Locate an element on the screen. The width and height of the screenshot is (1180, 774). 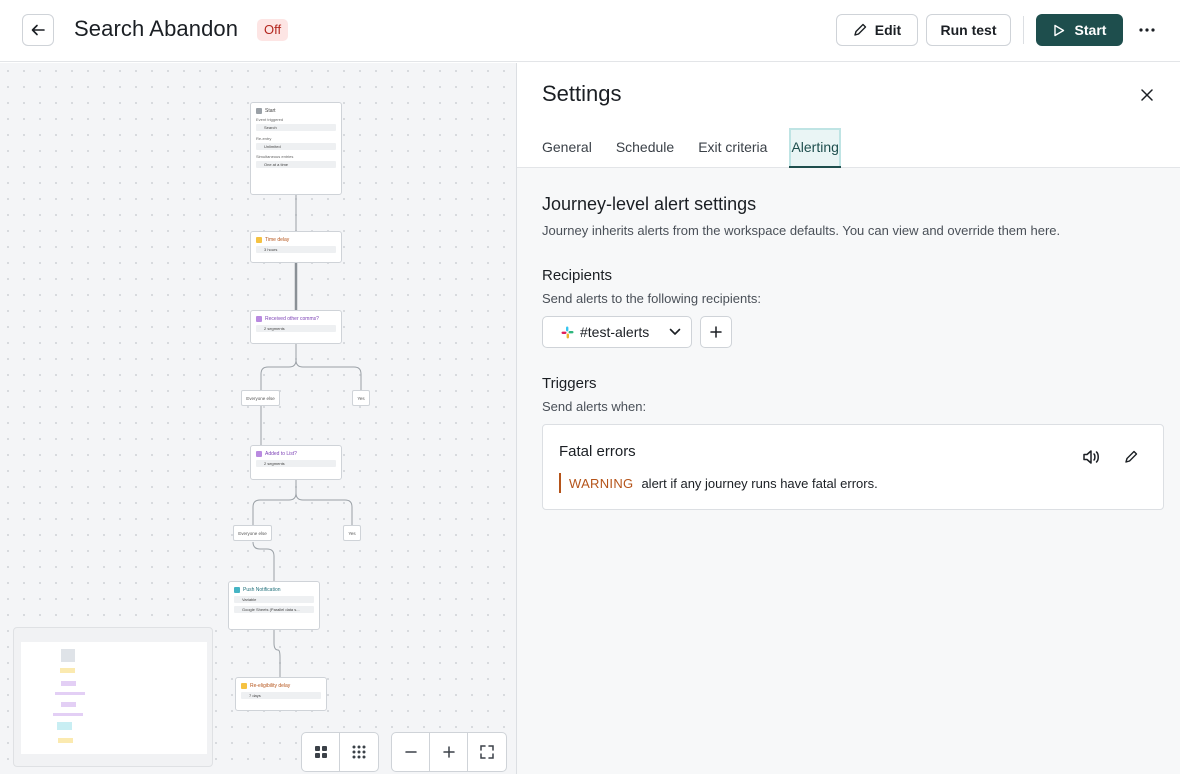
play-icon is located at coordinates (1058, 30).